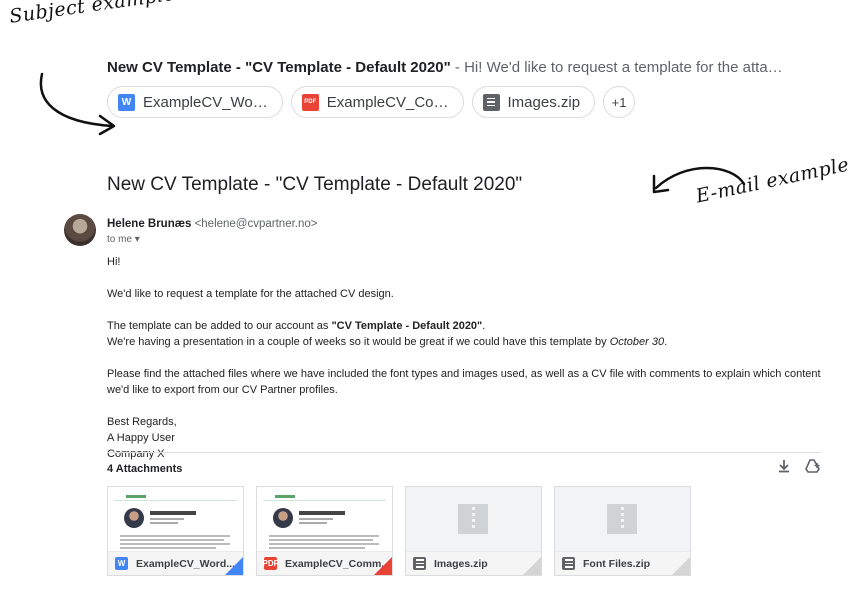 This screenshot has height=612, width=861. I want to click on to-me-label: to me, so click(120, 239).